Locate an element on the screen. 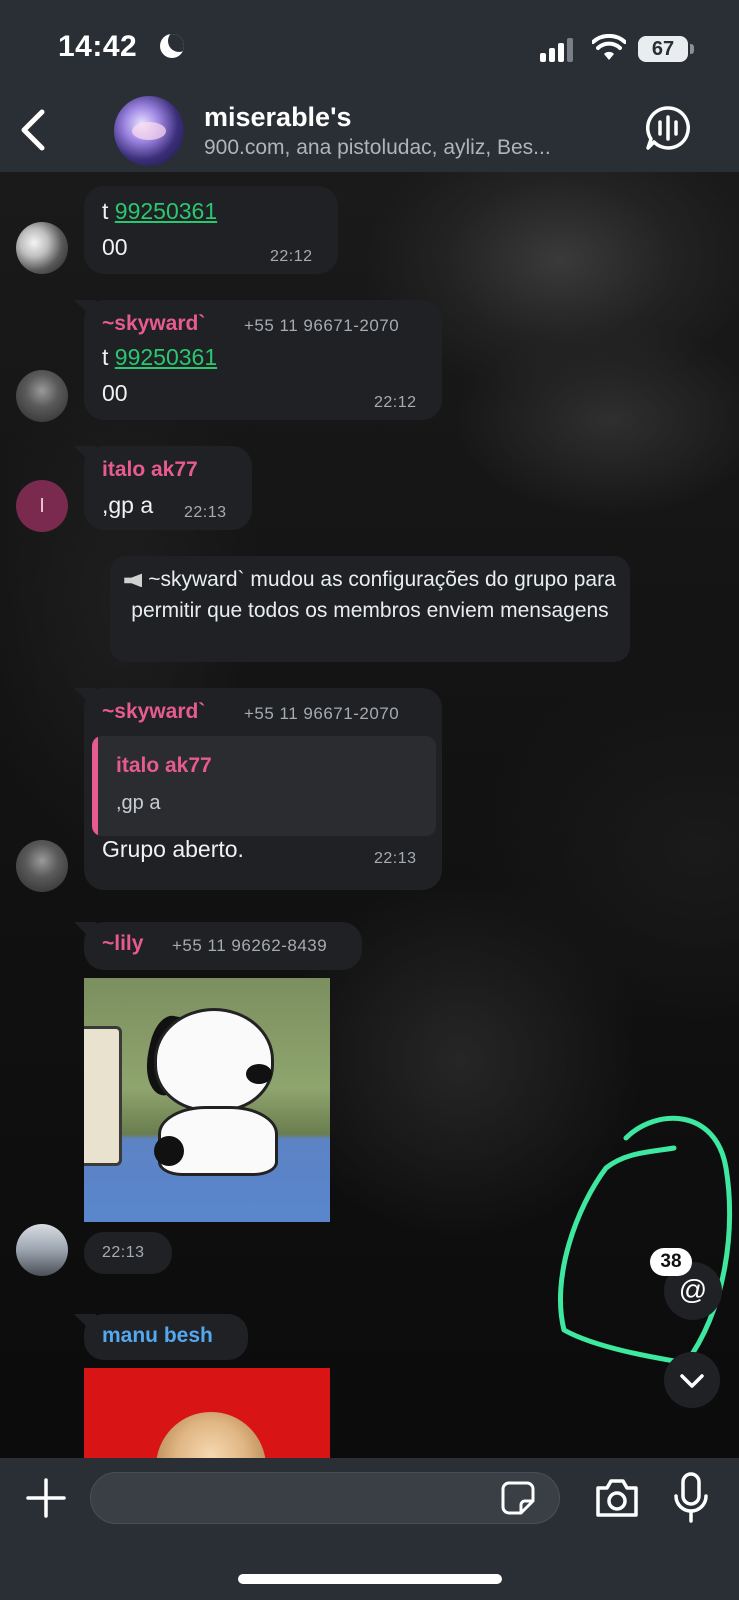 The width and height of the screenshot is (739, 1600). image-snoopy is located at coordinates (207, 1100).